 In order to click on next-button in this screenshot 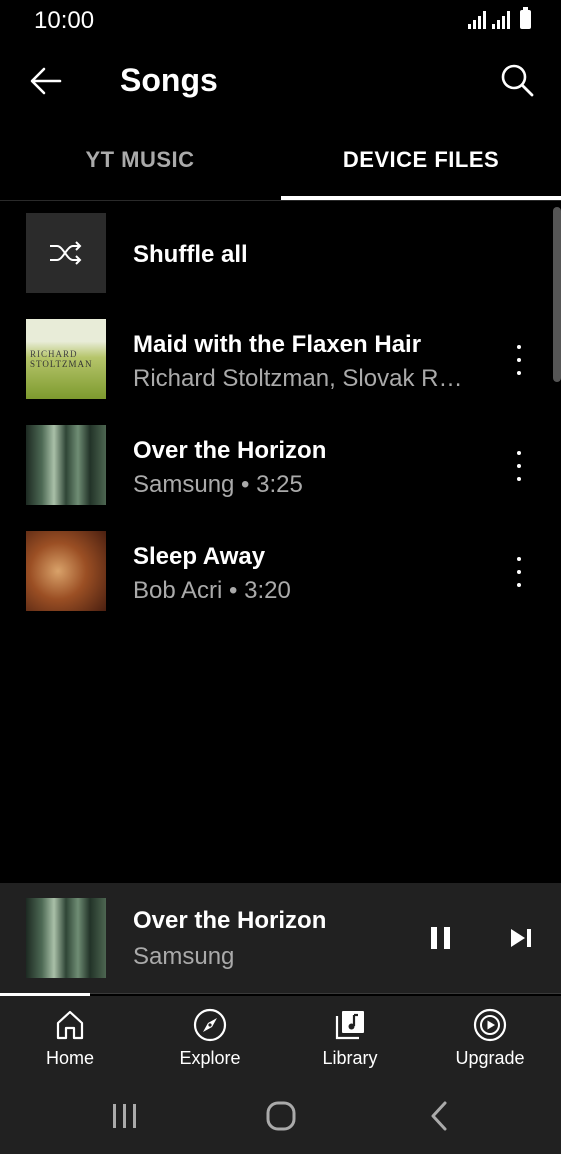, I will do `click(521, 938)`.